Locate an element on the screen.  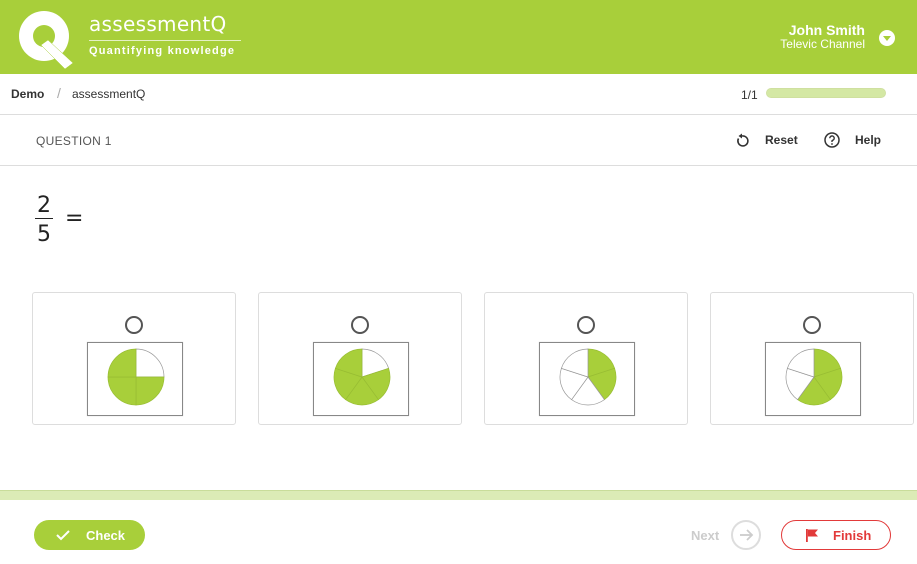
progress-bar is located at coordinates (826, 93).